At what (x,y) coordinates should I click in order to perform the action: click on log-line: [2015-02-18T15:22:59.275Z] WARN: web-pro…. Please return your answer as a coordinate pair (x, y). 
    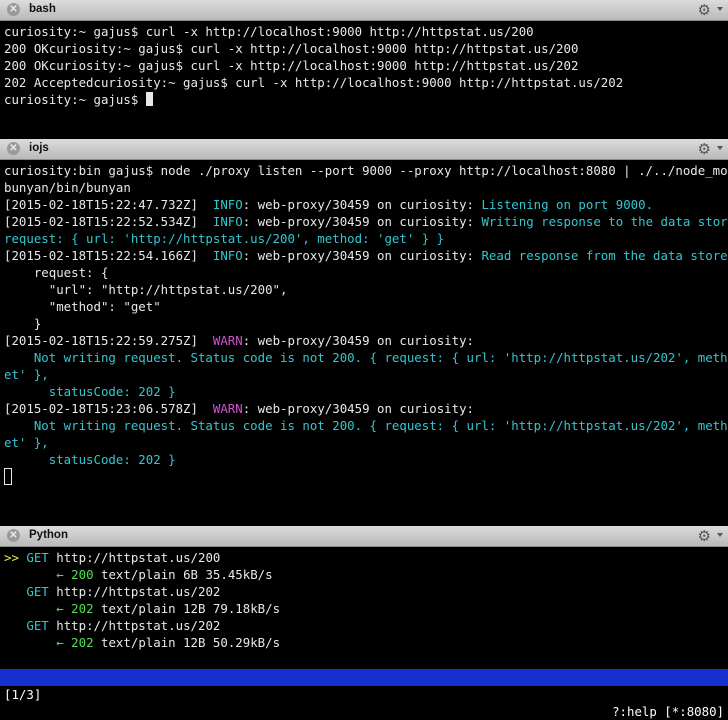
    Looking at the image, I should click on (366, 340).